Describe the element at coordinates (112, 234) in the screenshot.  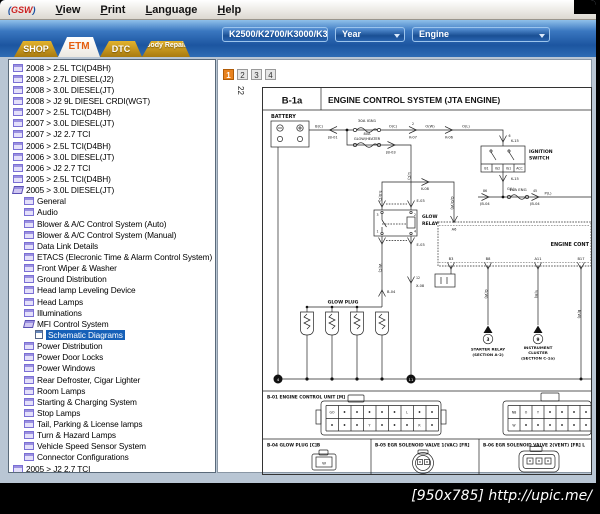
I see `sidebar-item: Blower & A/C Control System (Manual)` at that location.